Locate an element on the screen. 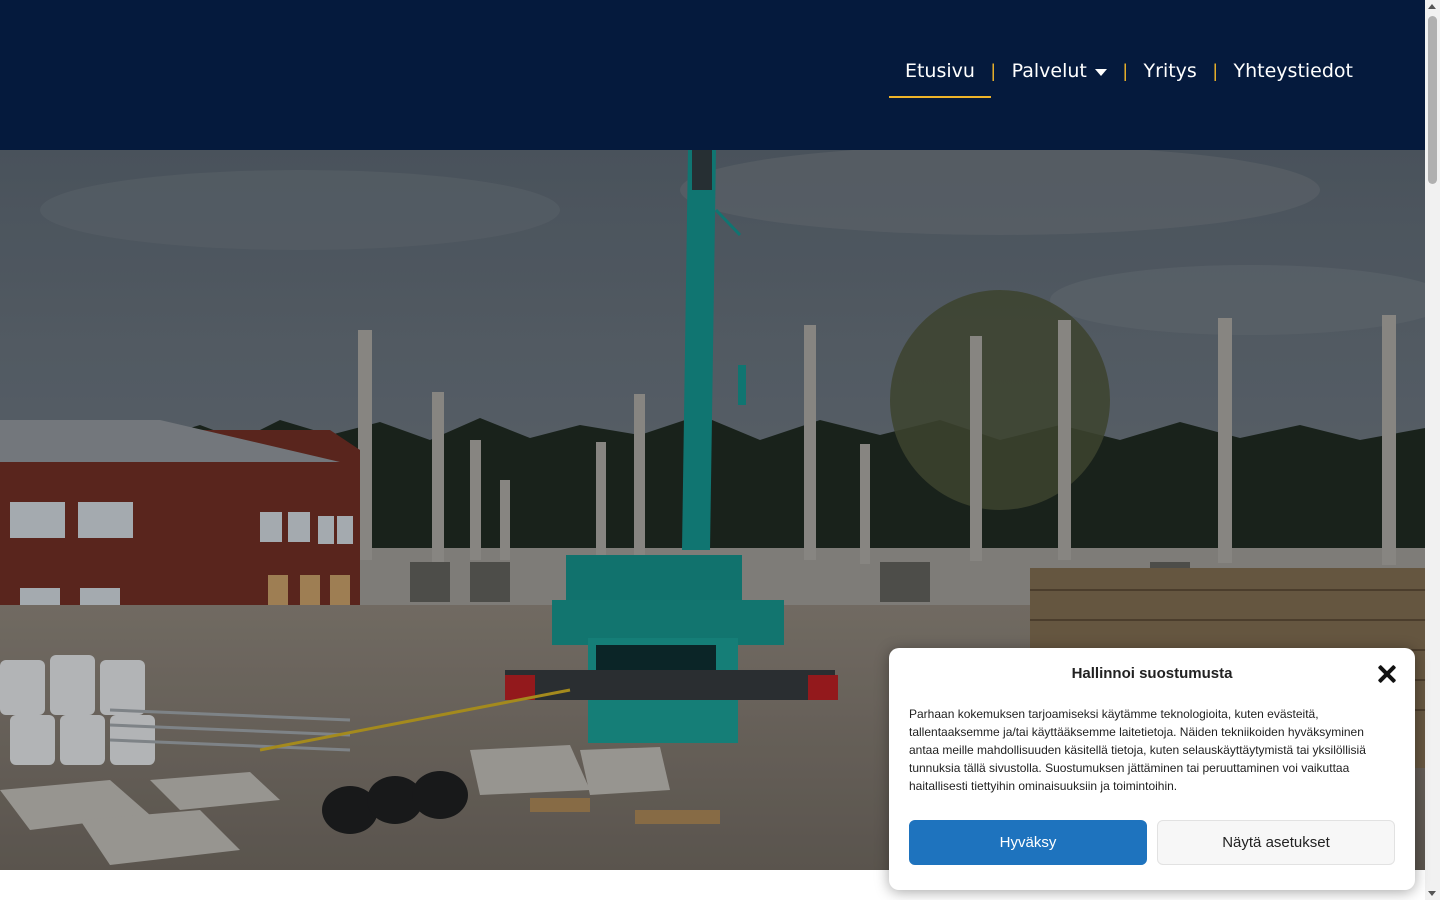  nav-item-label: Yritys is located at coordinates (1170, 71).